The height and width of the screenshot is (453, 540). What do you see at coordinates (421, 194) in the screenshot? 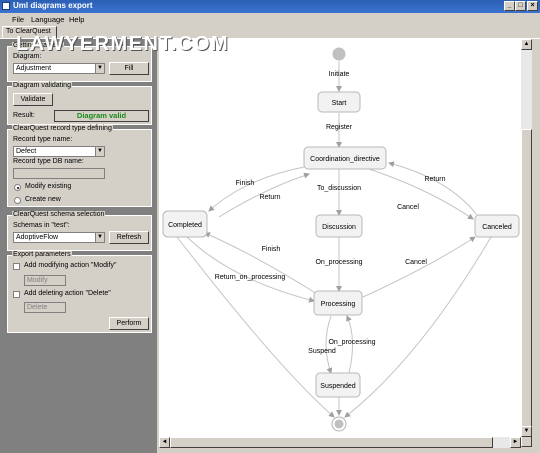
I see `edge-cancel1` at bounding box center [421, 194].